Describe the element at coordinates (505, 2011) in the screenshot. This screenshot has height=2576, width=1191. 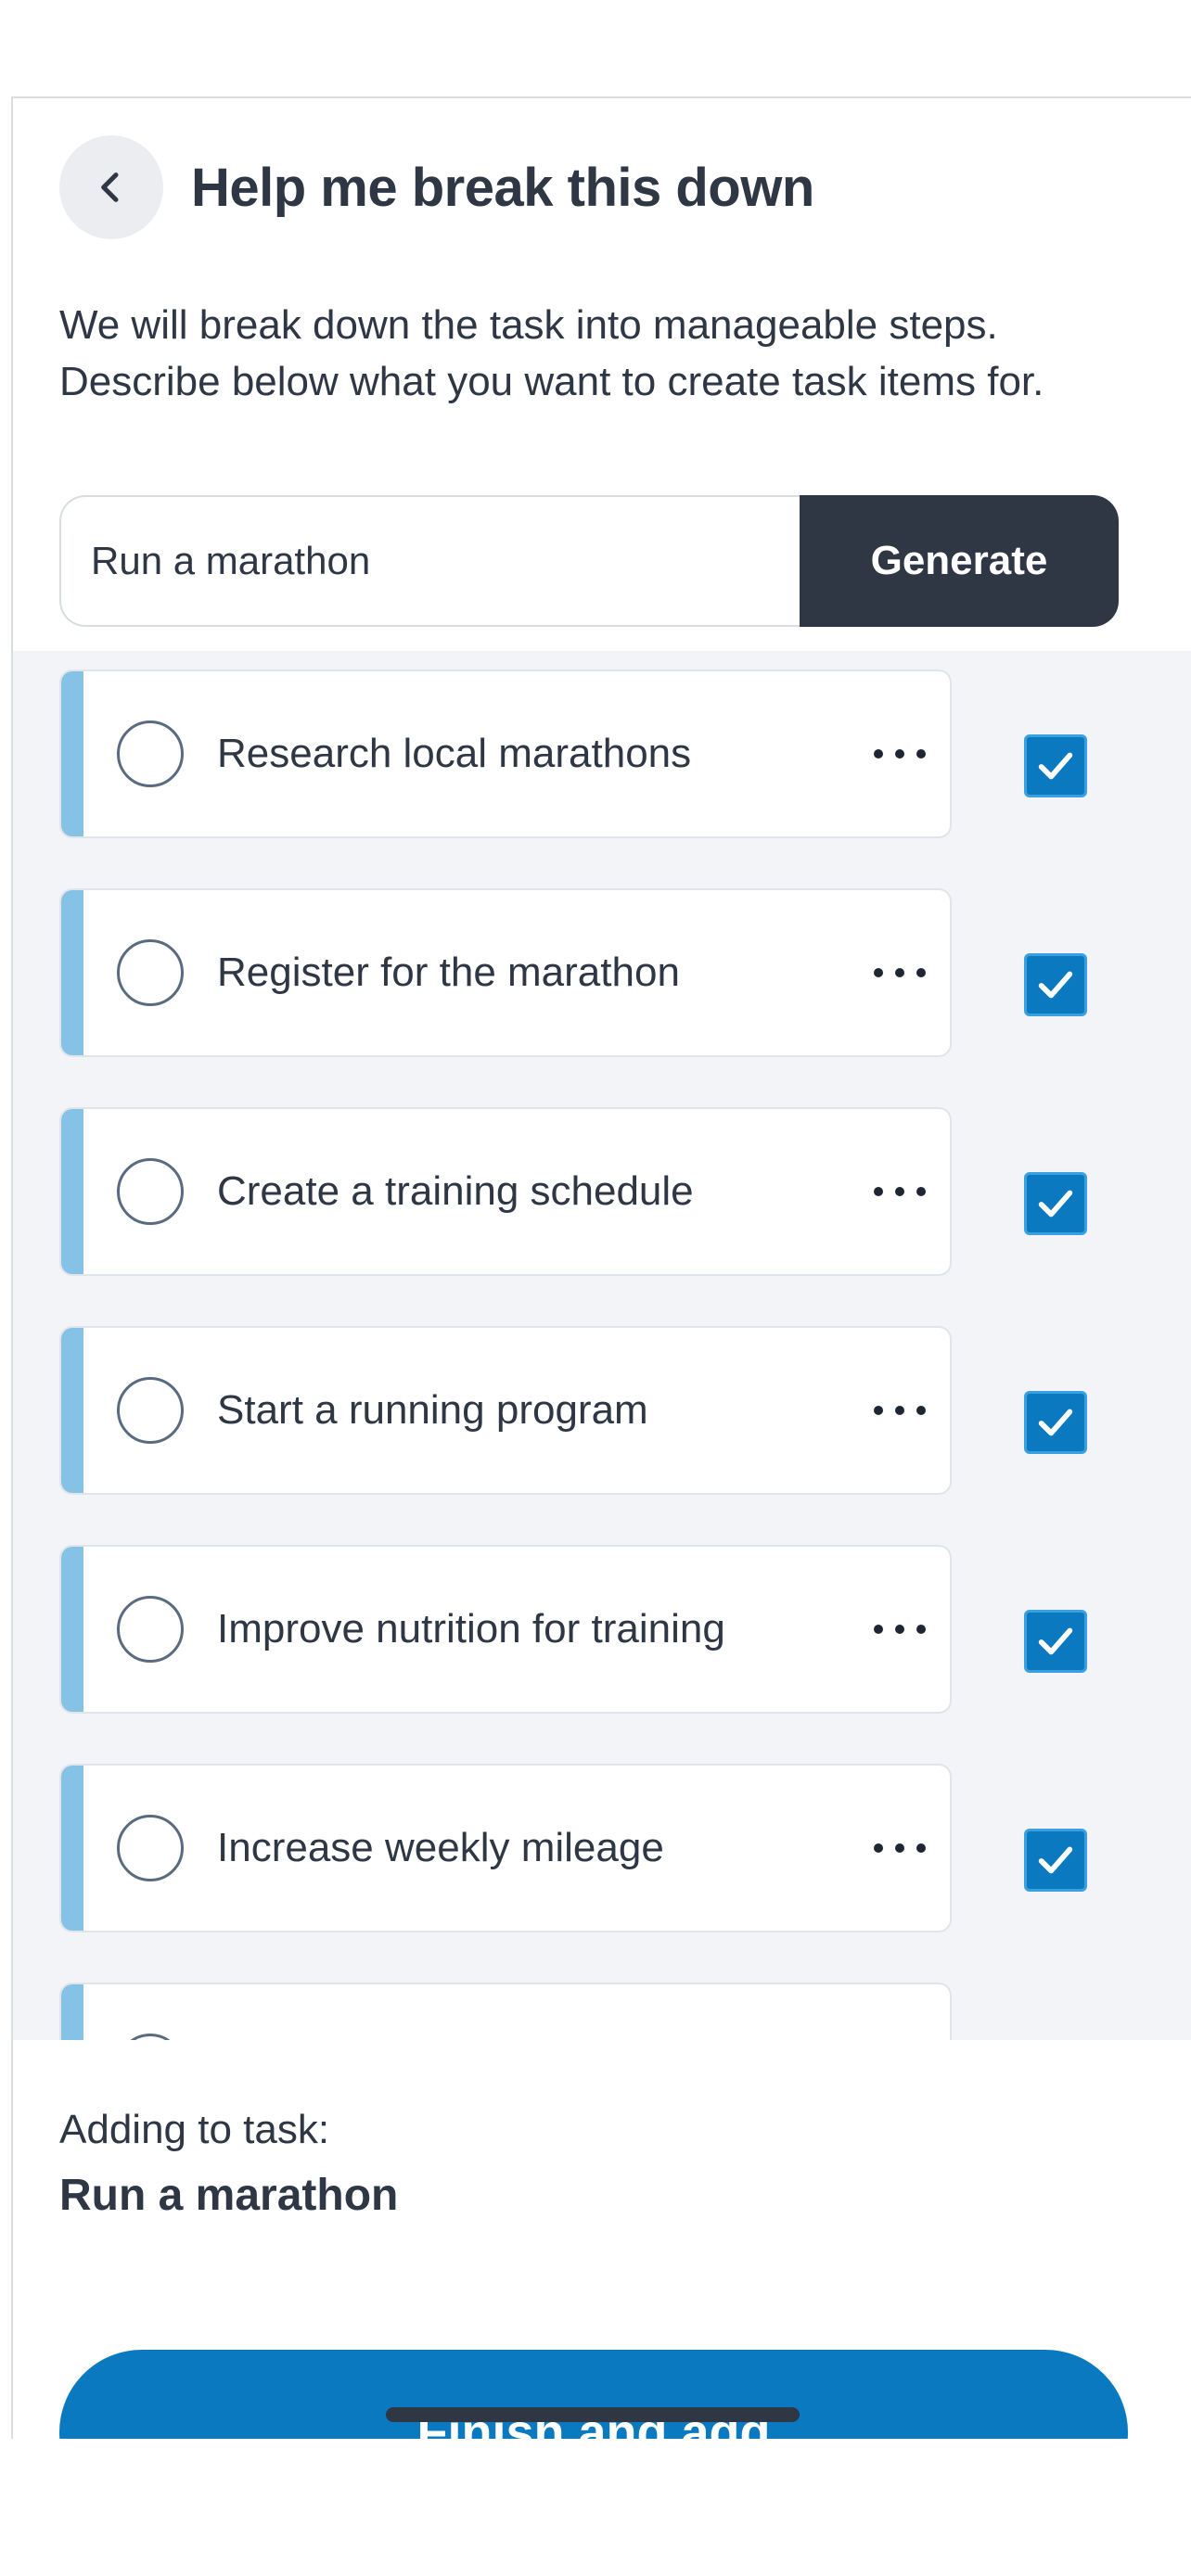
I see `task-card` at that location.